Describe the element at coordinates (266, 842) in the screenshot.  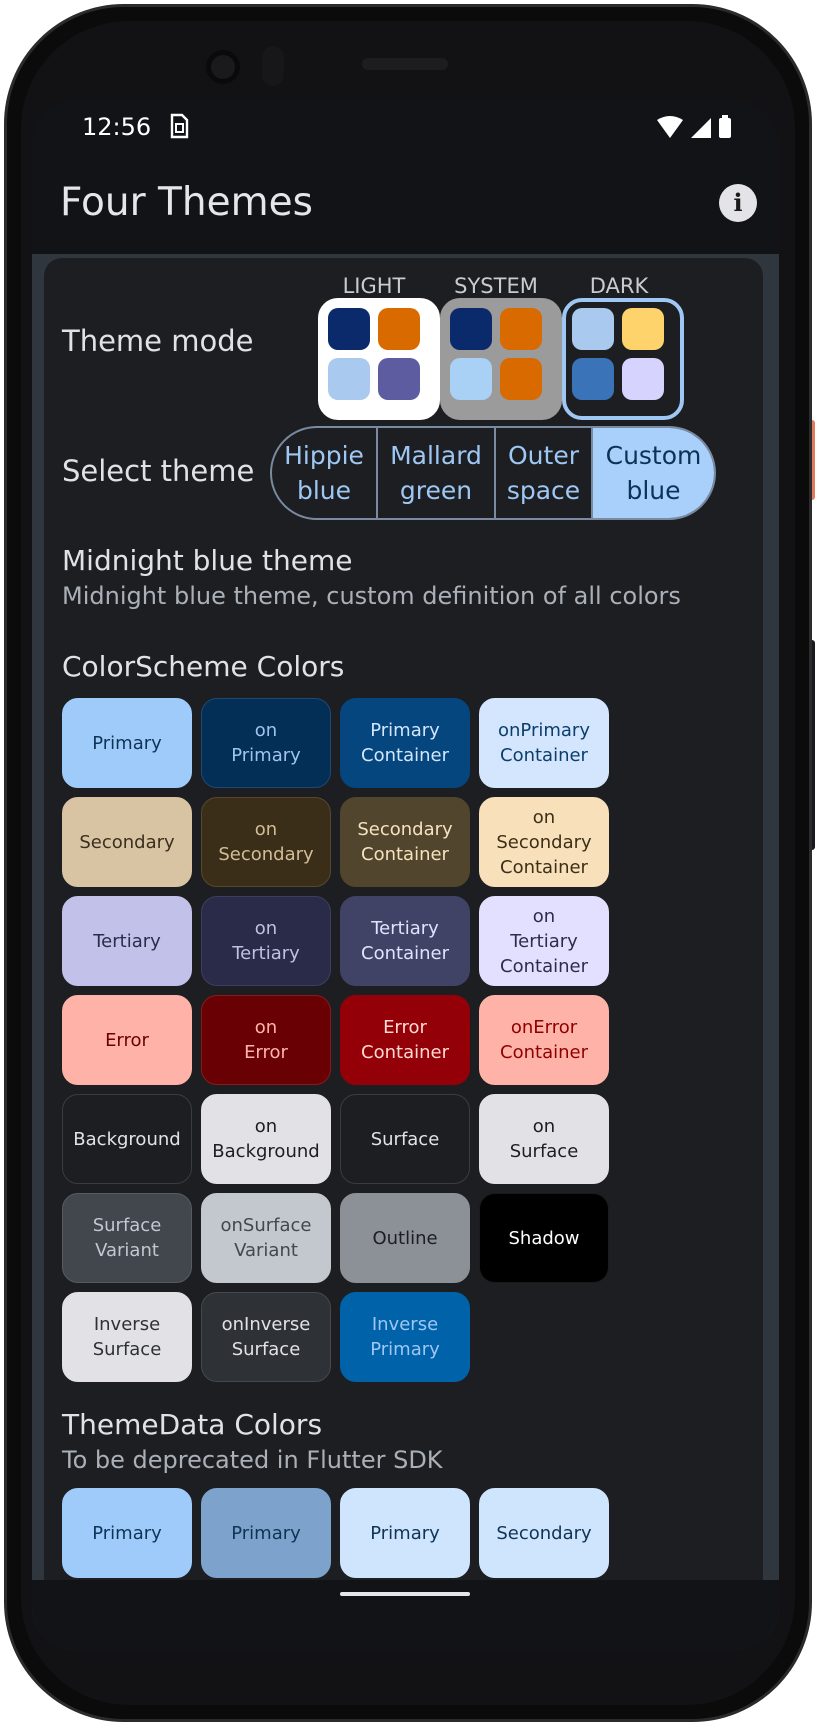
I see `colorscheme-color-tile: on Secondary` at that location.